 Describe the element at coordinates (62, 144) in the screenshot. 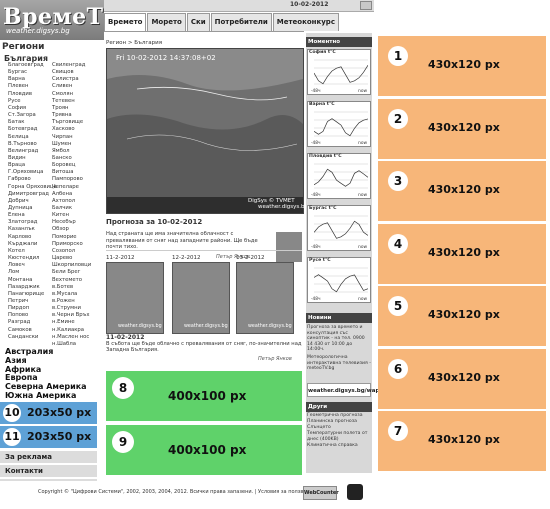

I see `city-link: Шумен` at that location.